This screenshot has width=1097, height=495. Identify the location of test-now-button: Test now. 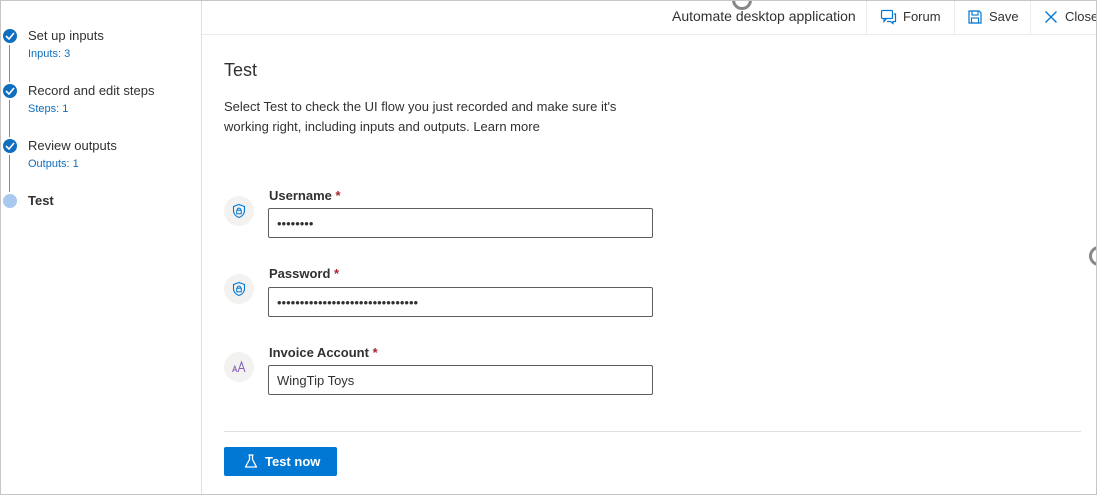
(280, 461).